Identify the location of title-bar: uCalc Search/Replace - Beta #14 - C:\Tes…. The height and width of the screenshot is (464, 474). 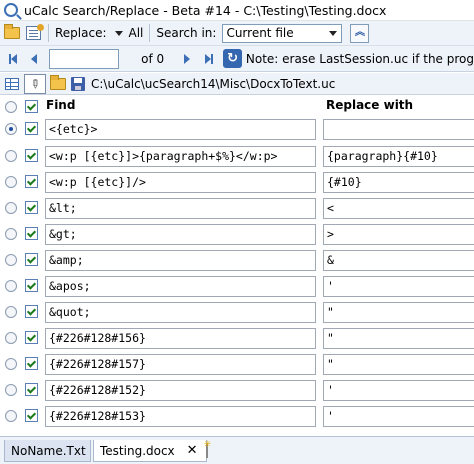
(237, 10).